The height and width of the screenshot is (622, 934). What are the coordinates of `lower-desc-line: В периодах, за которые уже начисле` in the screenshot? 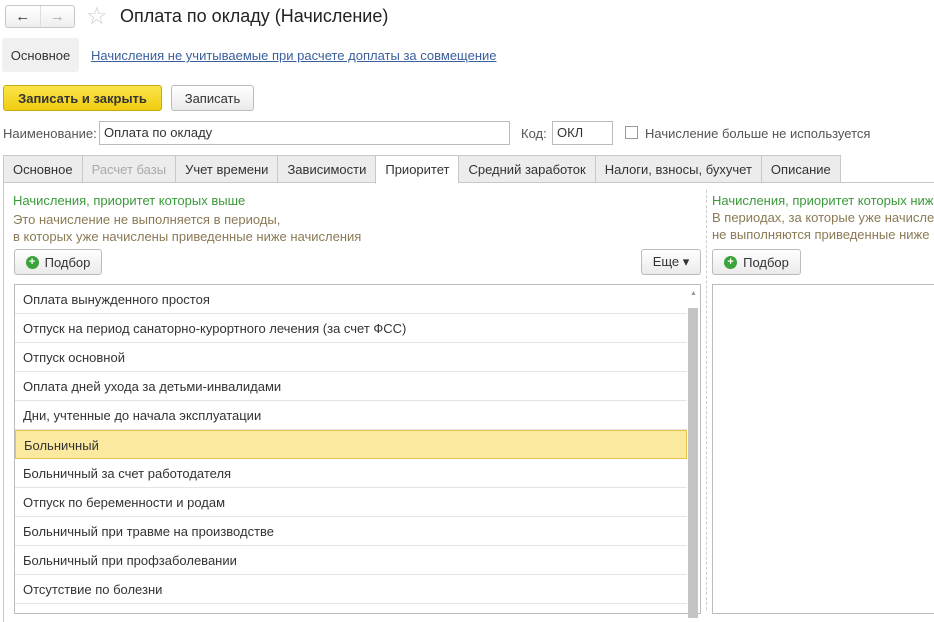 It's located at (823, 217).